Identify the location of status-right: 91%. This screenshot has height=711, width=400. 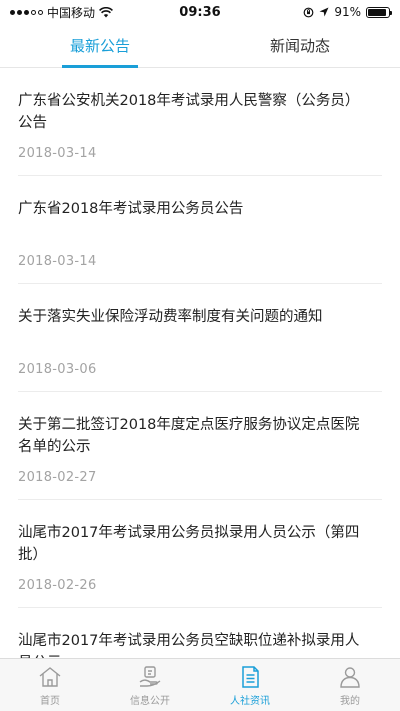
(347, 12).